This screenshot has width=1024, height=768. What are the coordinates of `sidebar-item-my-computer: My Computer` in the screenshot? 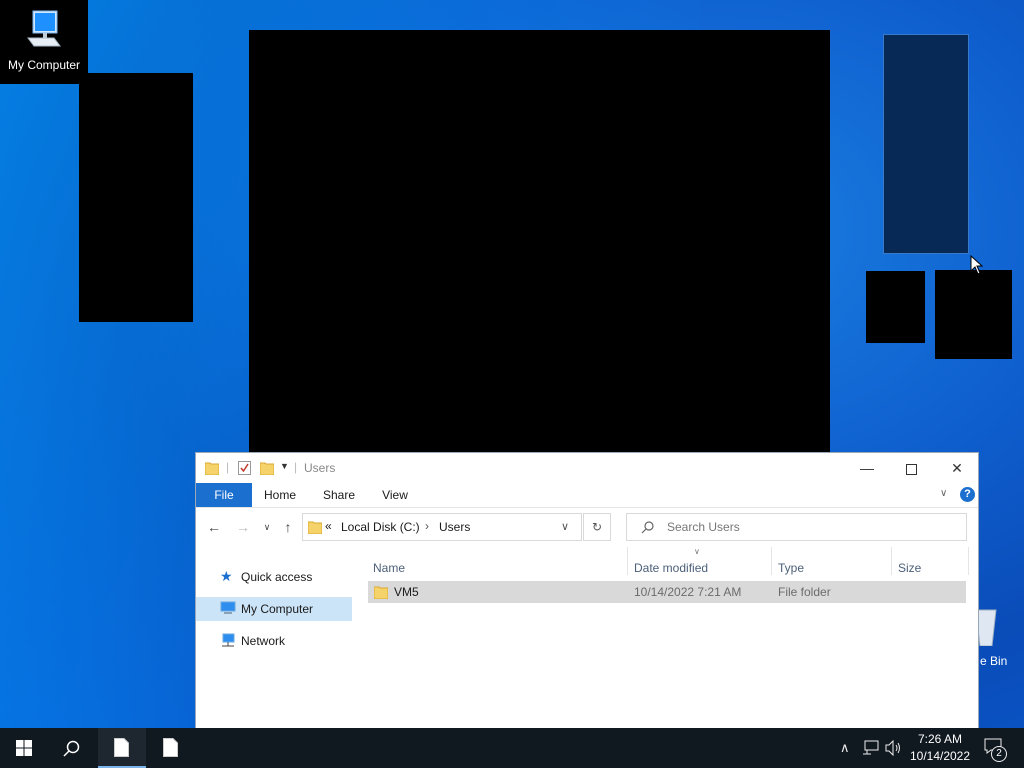 It's located at (274, 609).